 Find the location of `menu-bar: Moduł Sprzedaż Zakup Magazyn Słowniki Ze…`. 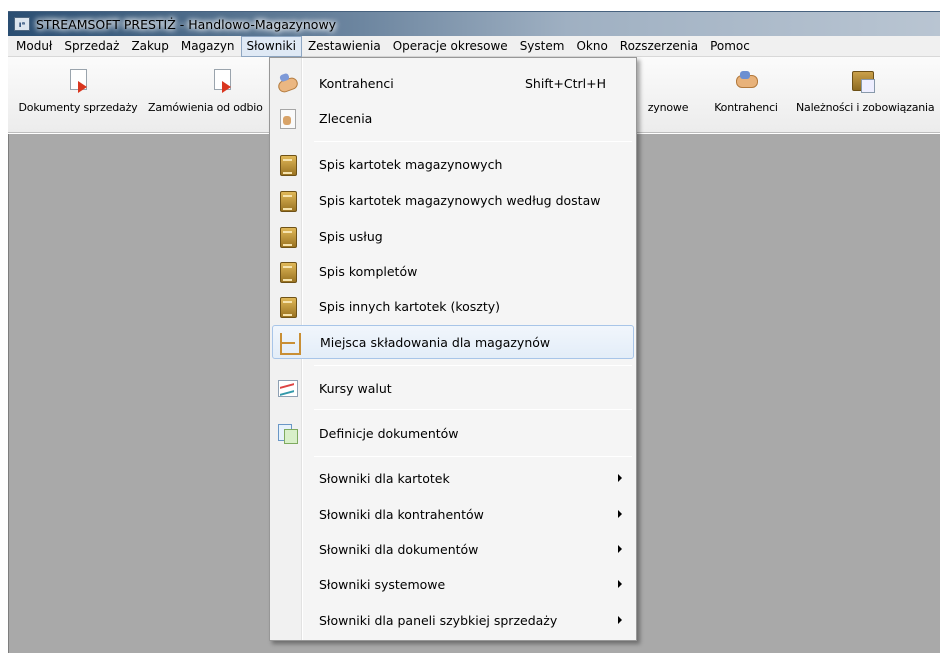

menu-bar: Moduł Sprzedaż Zakup Magazyn Słowniki Ze… is located at coordinates (474, 46).